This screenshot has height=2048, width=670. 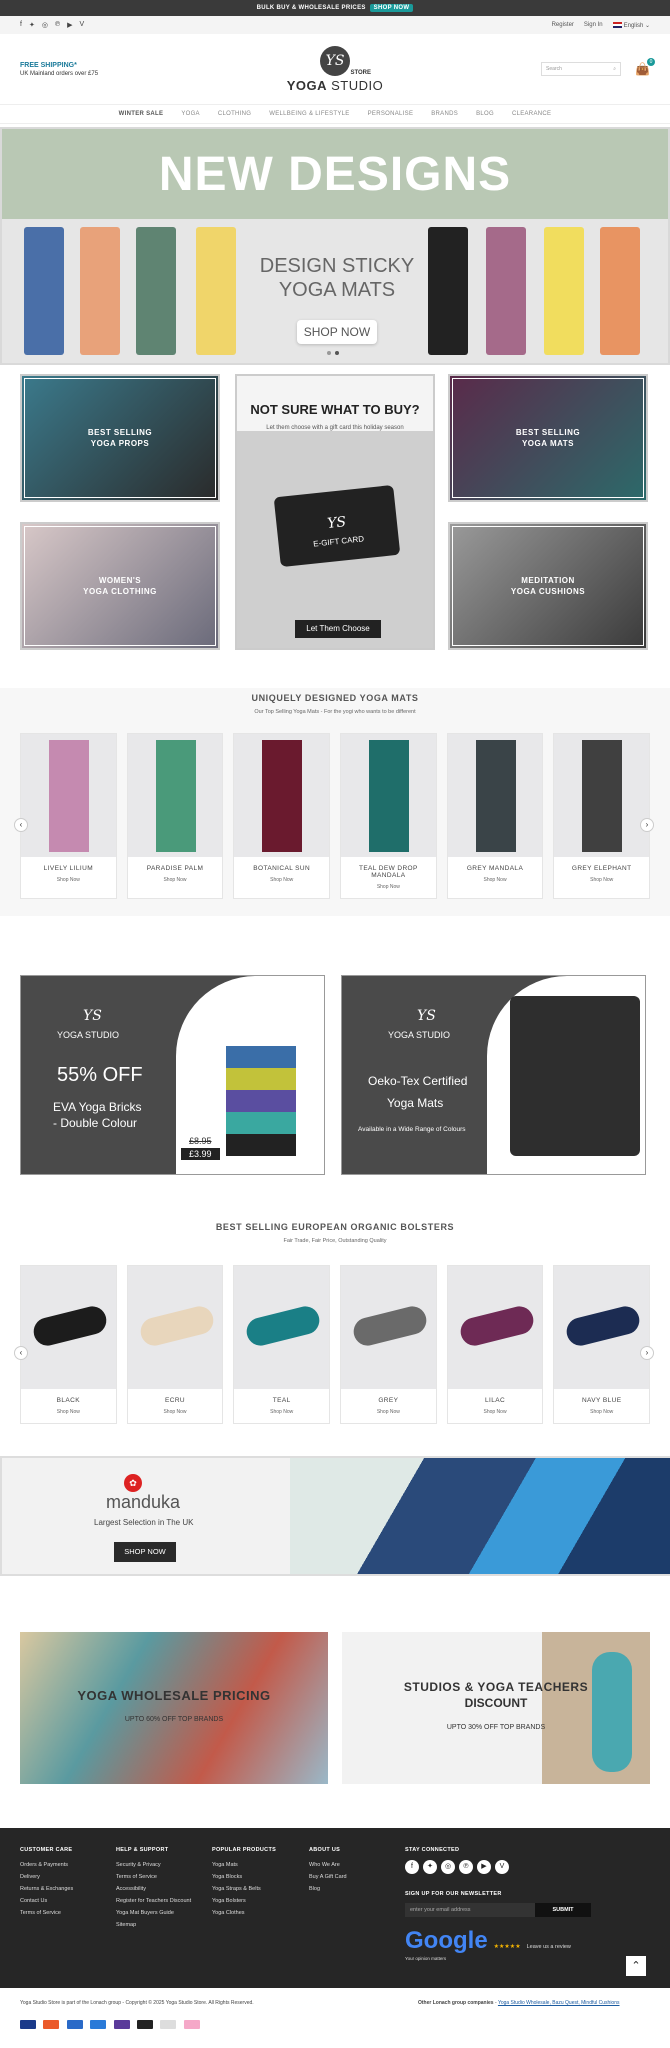 What do you see at coordinates (120, 438) in the screenshot?
I see `tile-yoga-props: BEST SELLING YOGA PROPS` at bounding box center [120, 438].